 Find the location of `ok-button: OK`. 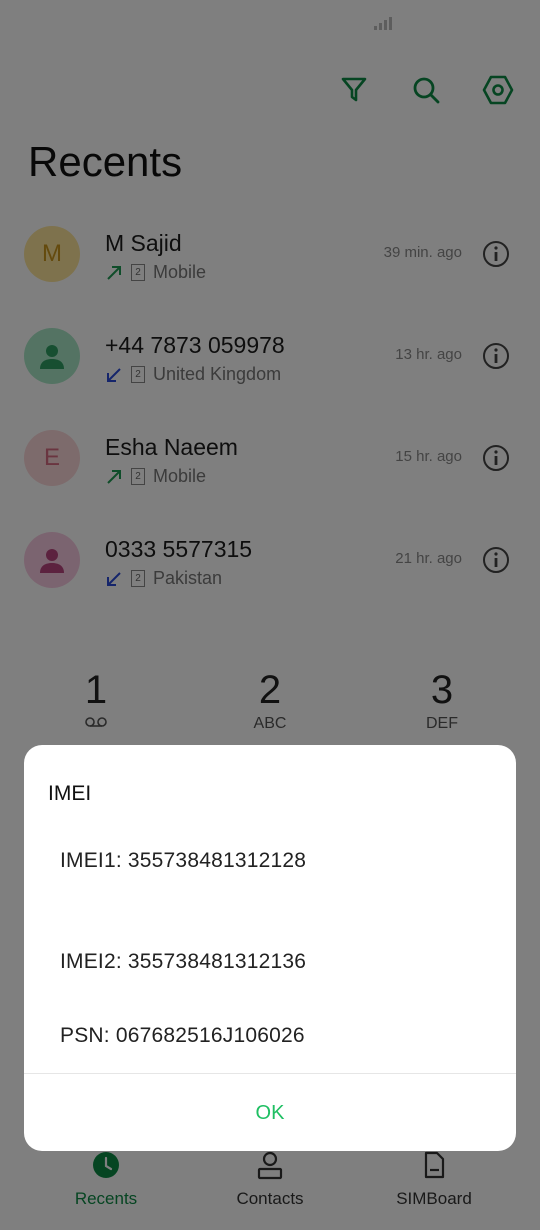

ok-button: OK is located at coordinates (270, 1113).